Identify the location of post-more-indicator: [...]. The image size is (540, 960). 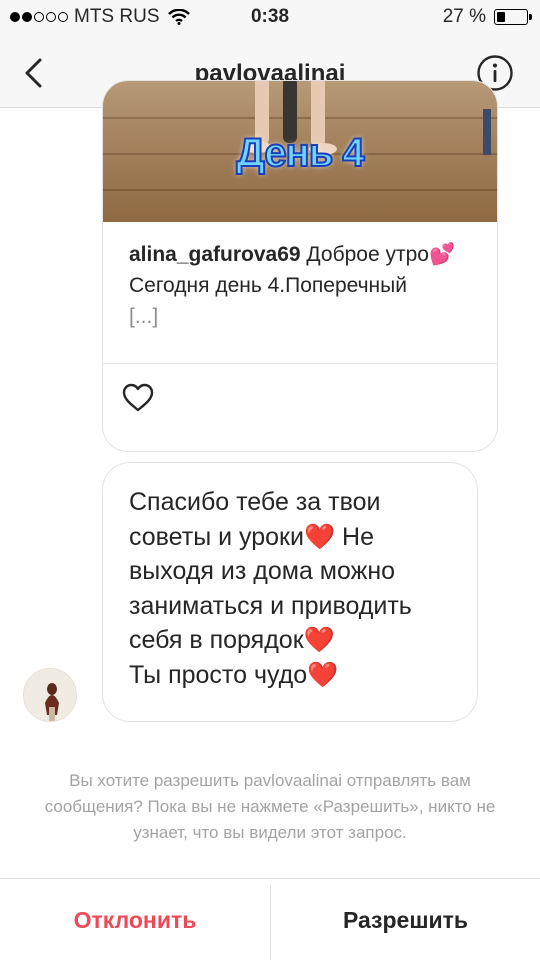
(299, 316).